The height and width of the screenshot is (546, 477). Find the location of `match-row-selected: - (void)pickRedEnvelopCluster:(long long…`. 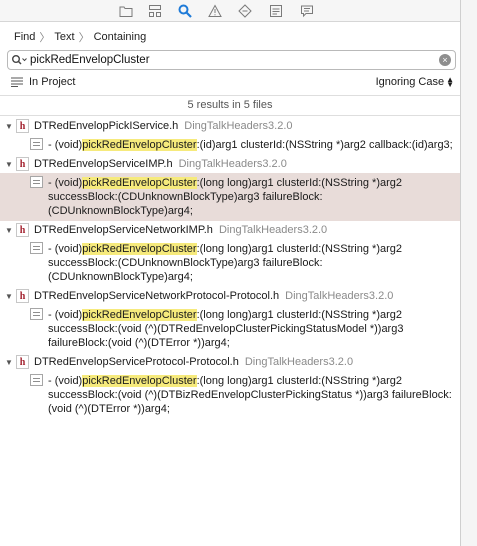

match-row-selected: - (void)pickRedEnvelopCluster:(long long… is located at coordinates (230, 197).